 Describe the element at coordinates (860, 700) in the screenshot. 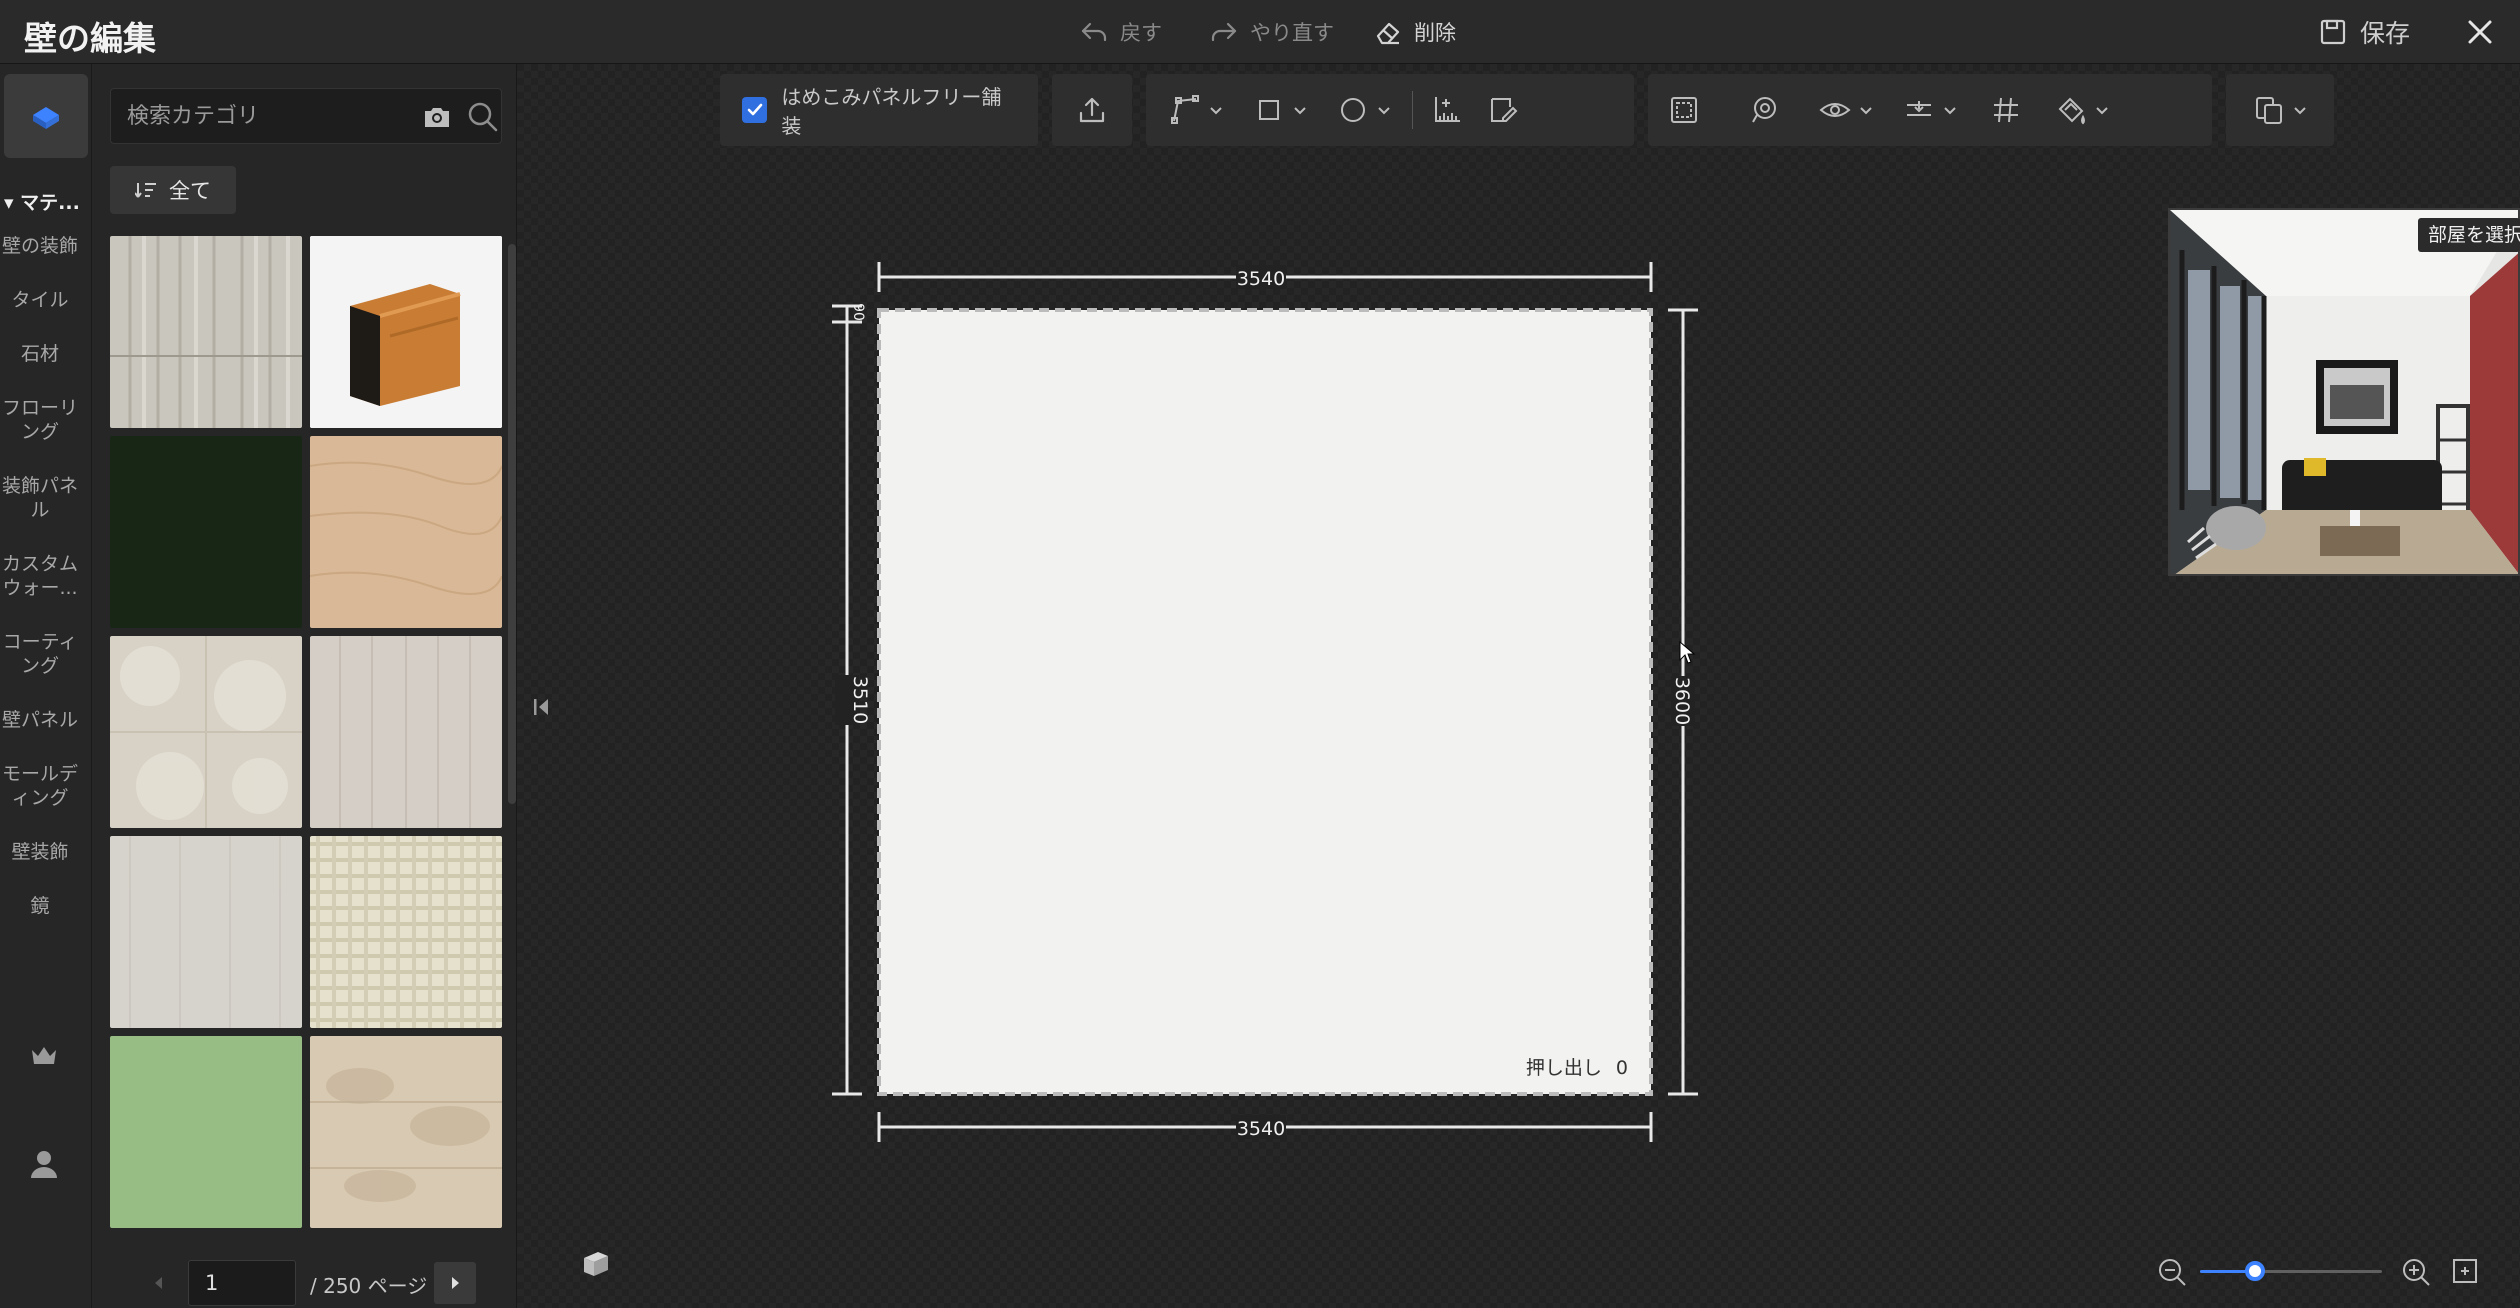

I see `left-height-label: 3510` at that location.